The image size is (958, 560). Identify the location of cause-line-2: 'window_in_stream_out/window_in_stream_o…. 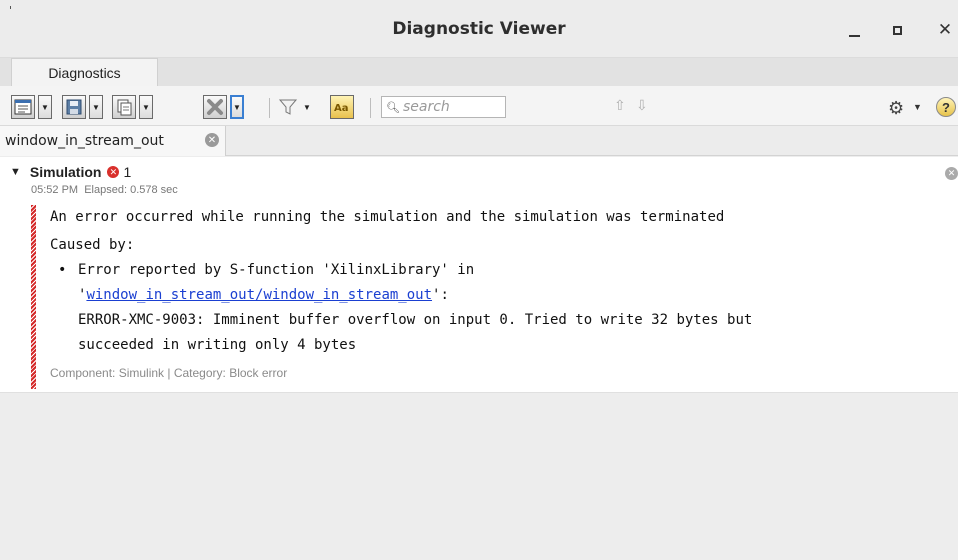
(263, 295).